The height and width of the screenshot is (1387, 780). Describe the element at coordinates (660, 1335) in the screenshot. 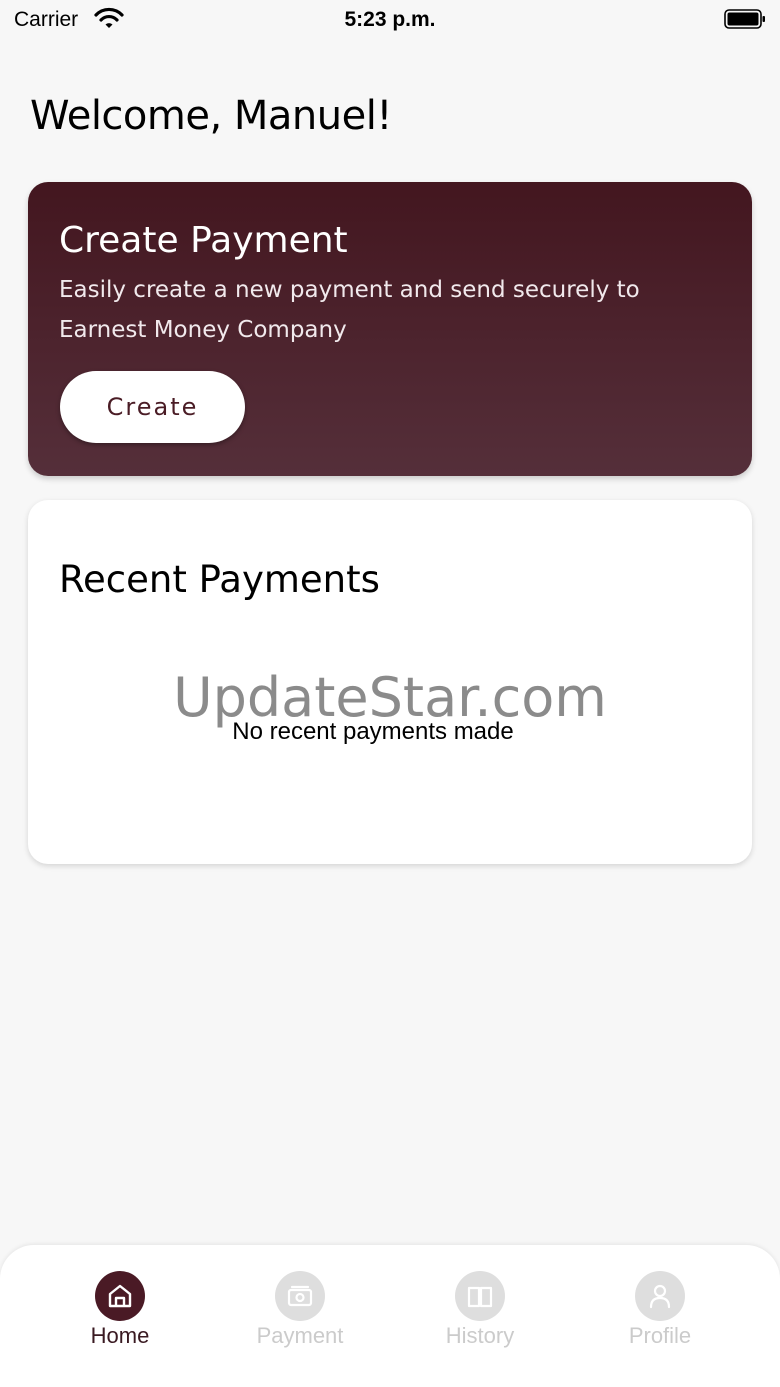

I see `nav-label-profile: Profile` at that location.